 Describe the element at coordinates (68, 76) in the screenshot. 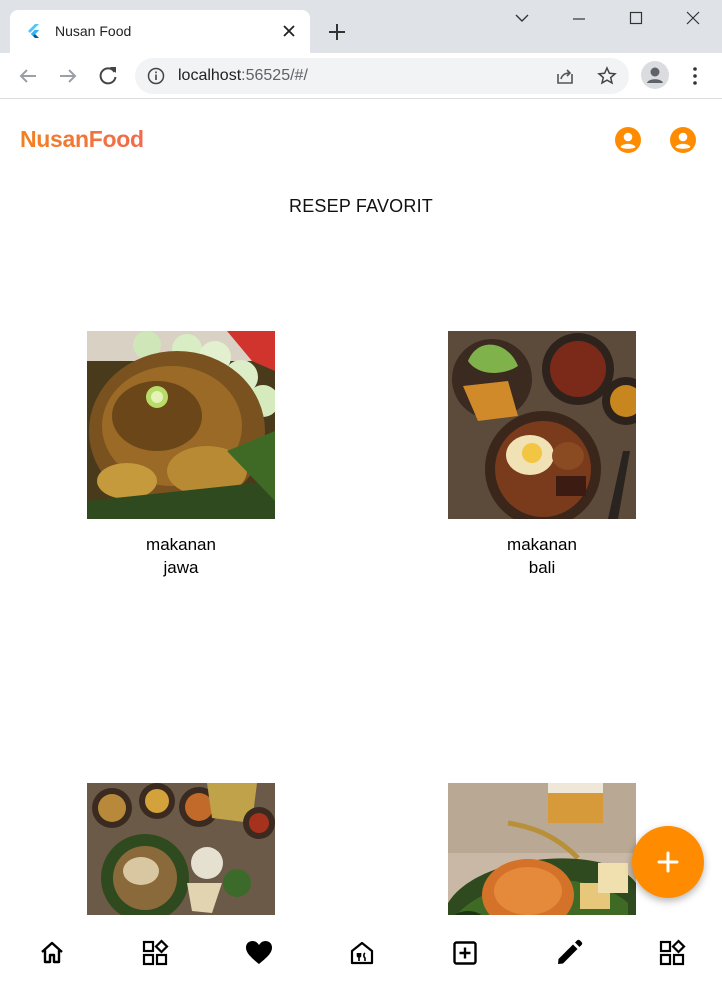

I see `forward-icon` at that location.